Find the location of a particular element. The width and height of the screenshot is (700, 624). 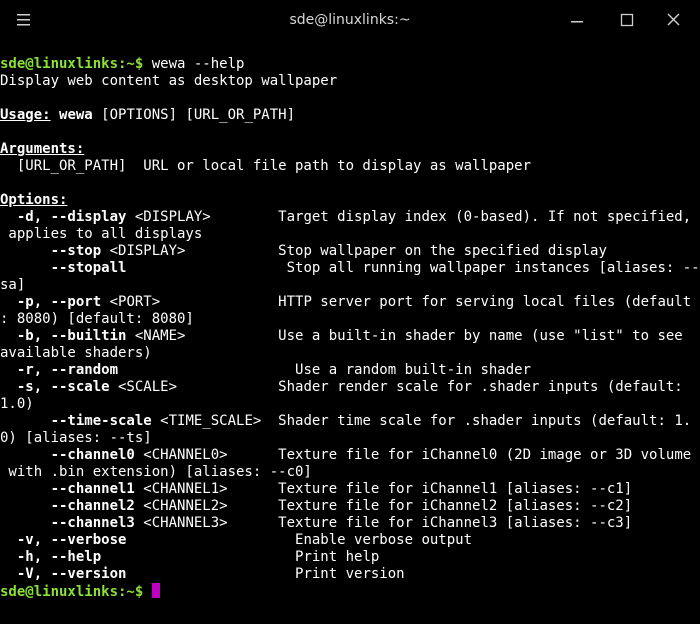

option-line: sa] is located at coordinates (350, 285).